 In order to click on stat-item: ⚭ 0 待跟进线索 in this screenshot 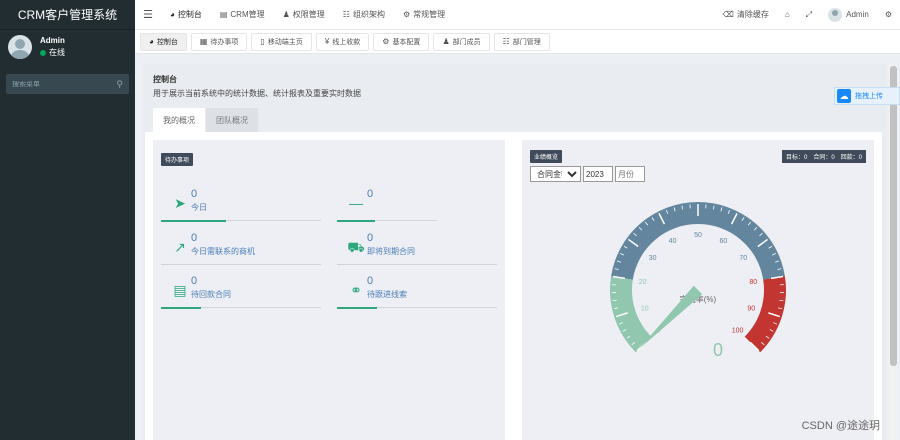, I will do `click(417, 293)`.